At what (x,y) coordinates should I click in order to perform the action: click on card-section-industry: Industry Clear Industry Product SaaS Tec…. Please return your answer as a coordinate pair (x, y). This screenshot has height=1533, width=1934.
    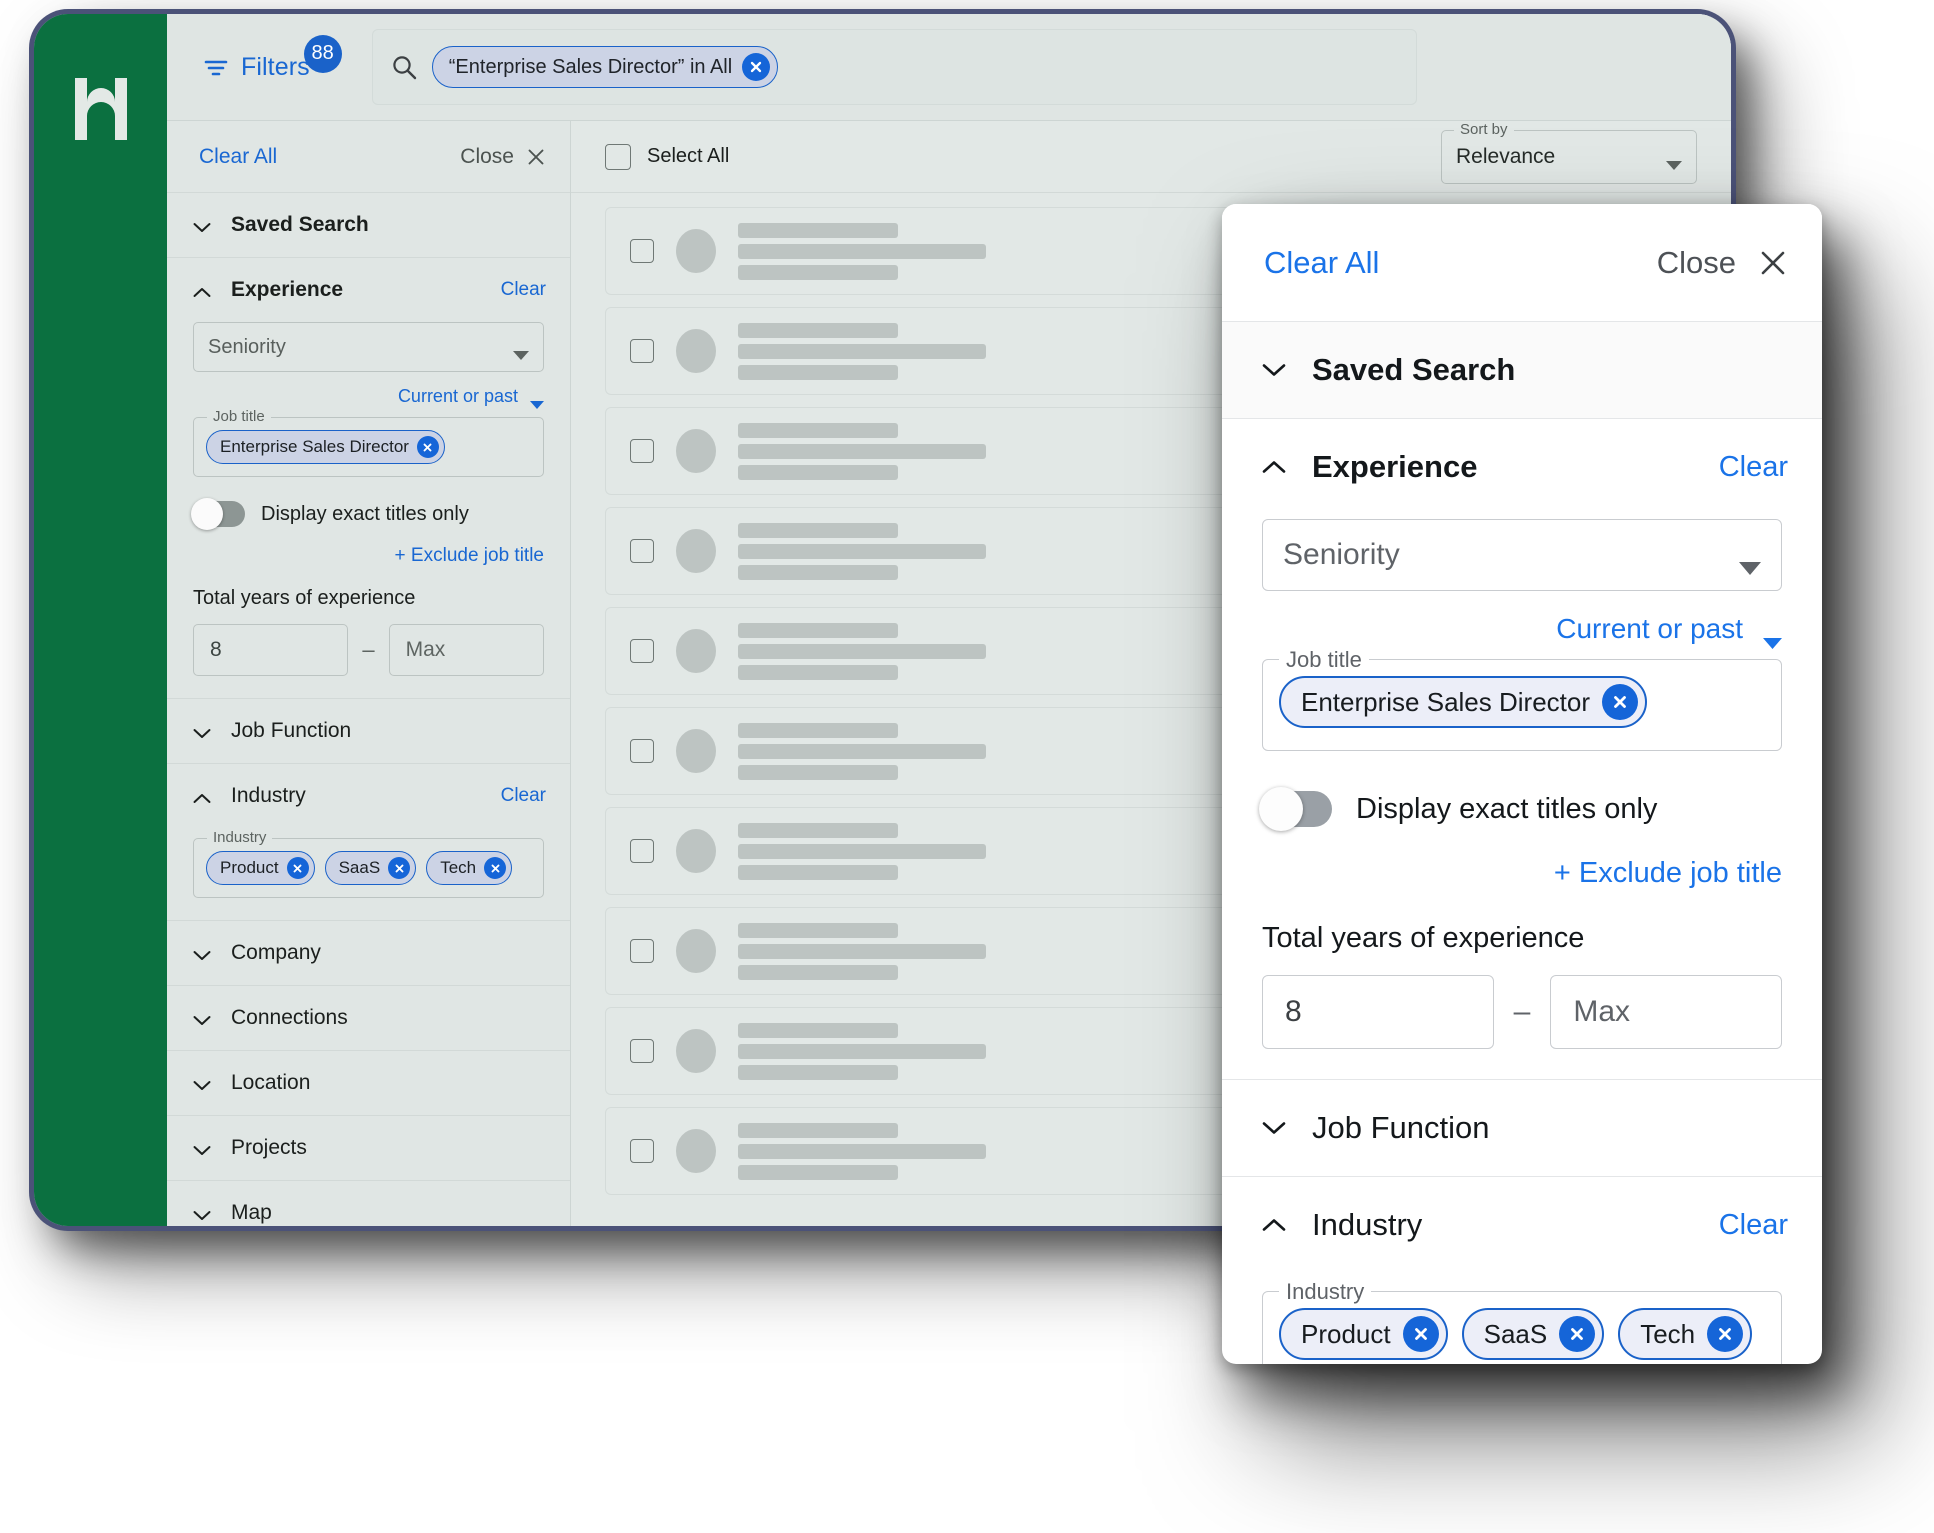
    Looking at the image, I should click on (1522, 1270).